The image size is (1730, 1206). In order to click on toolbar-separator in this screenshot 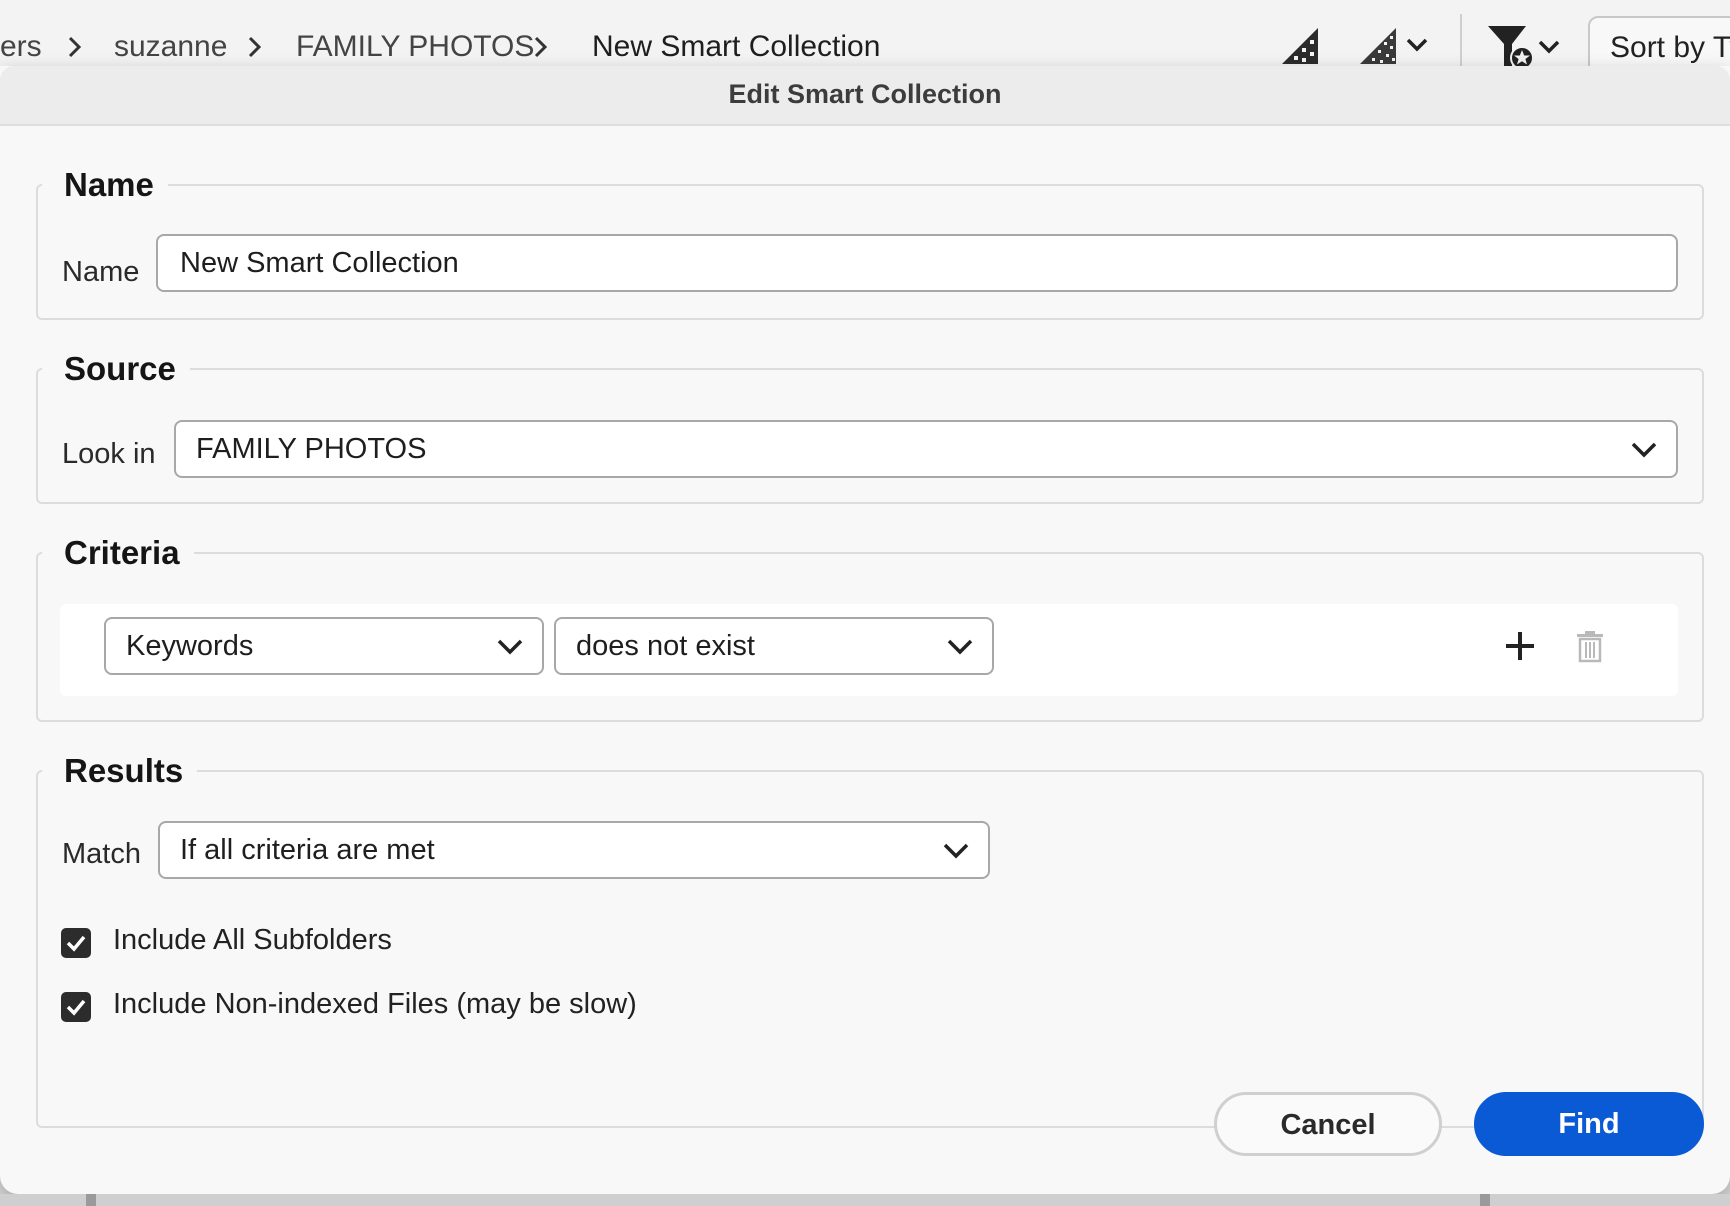, I will do `click(1461, 42)`.